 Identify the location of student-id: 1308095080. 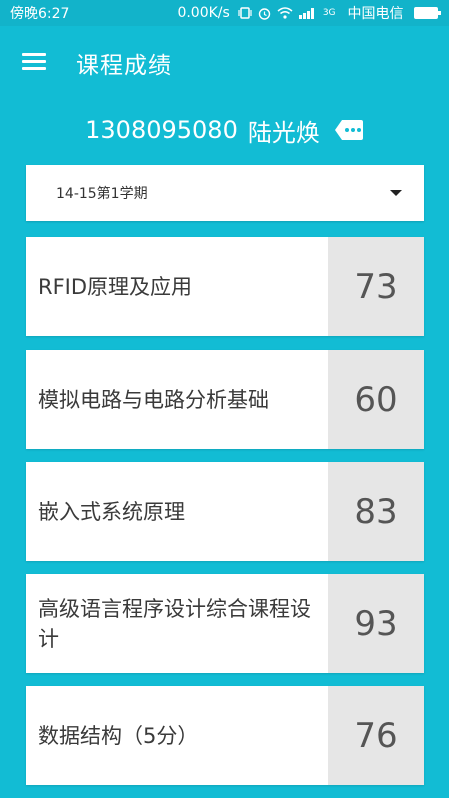
(161, 130).